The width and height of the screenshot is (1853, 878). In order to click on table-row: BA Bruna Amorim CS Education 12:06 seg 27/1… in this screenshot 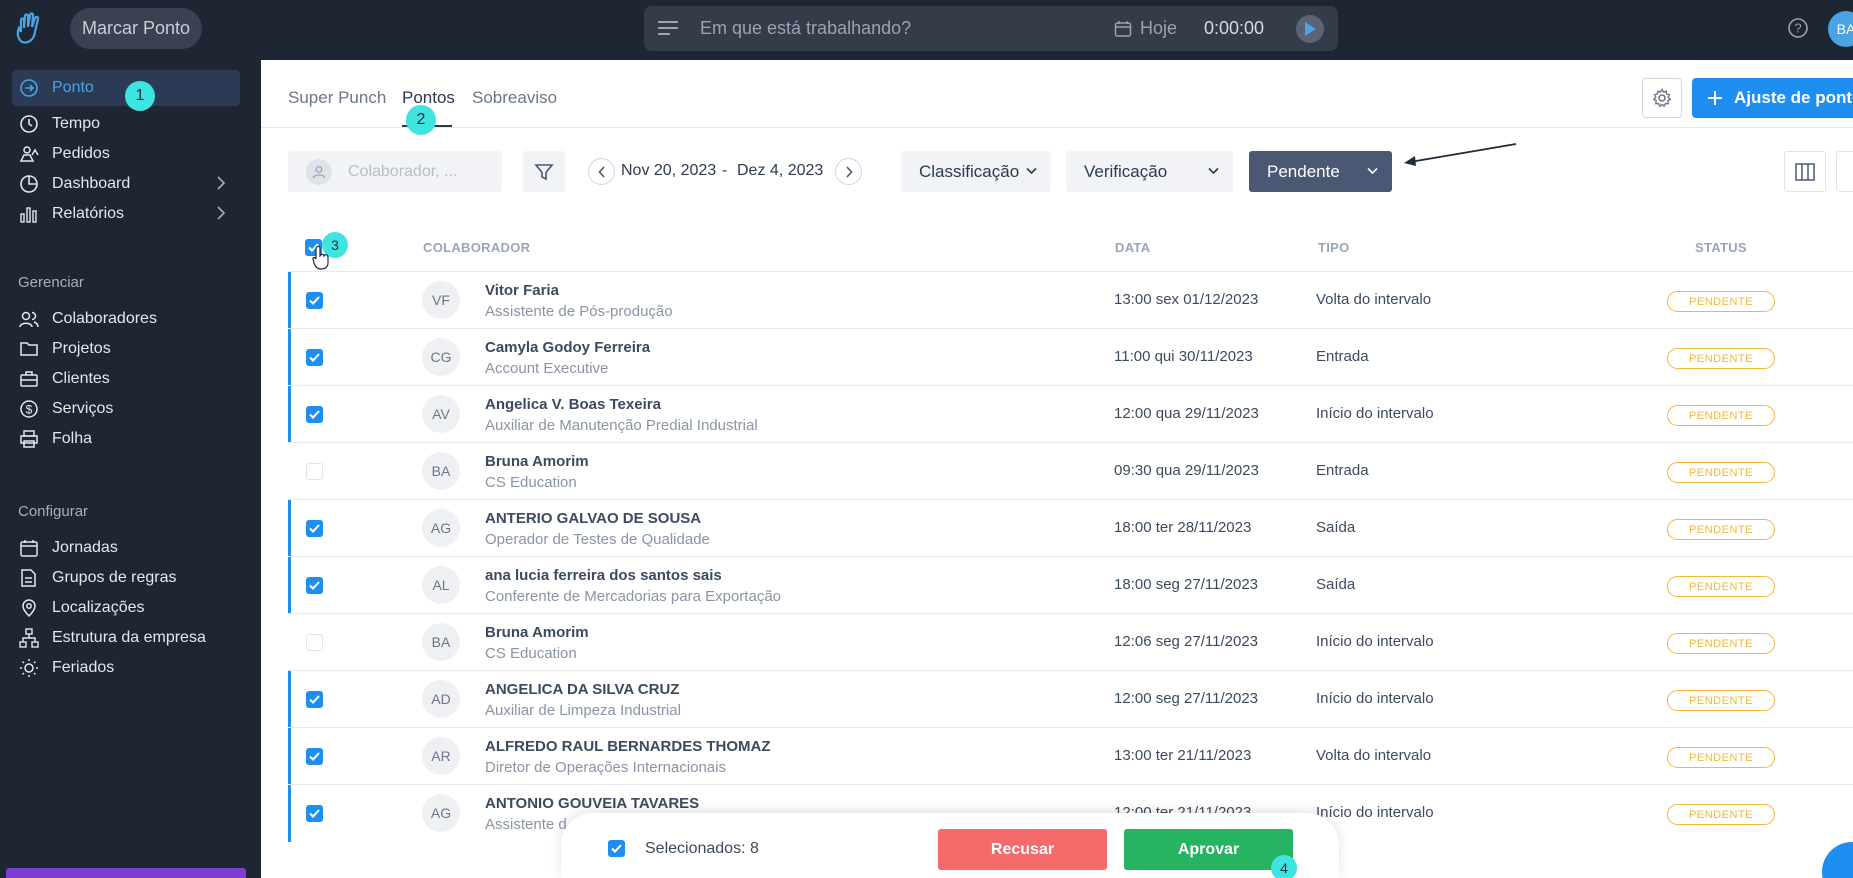, I will do `click(1070, 641)`.